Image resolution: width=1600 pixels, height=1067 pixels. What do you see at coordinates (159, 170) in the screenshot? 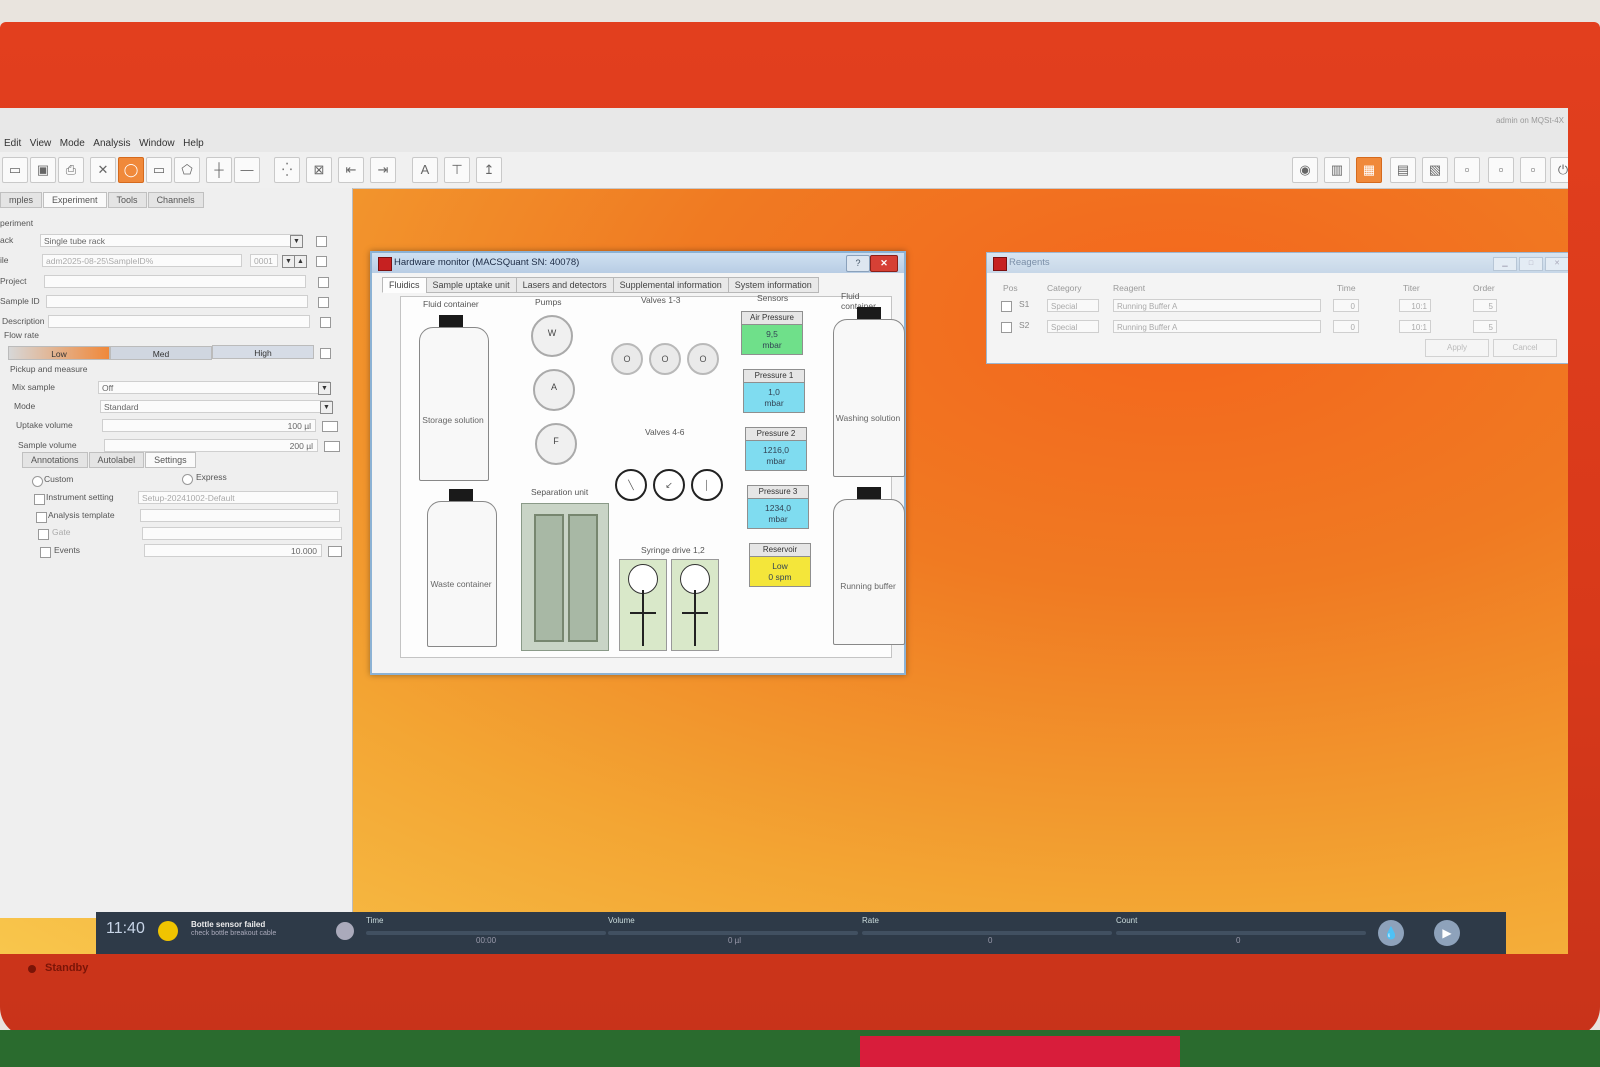
I see `rectangle-gate-icon: ▭` at bounding box center [159, 170].